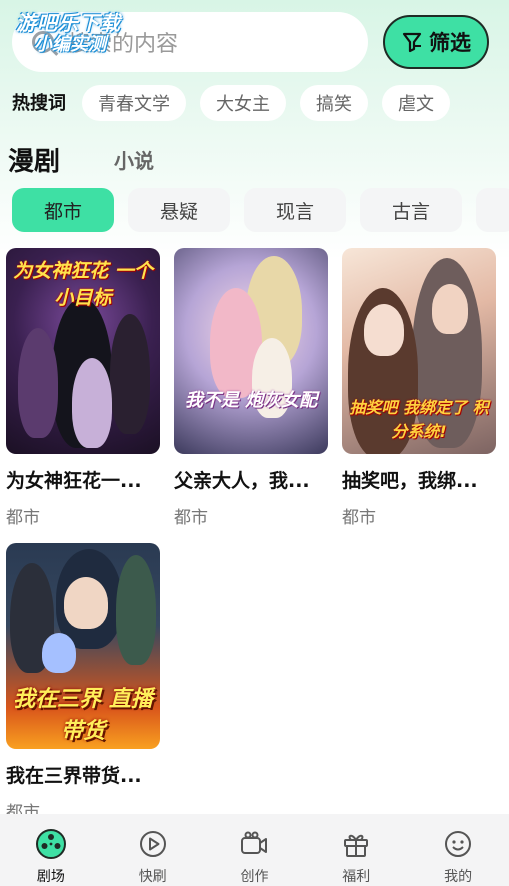  What do you see at coordinates (152, 844) in the screenshot?
I see `play-circle-icon` at bounding box center [152, 844].